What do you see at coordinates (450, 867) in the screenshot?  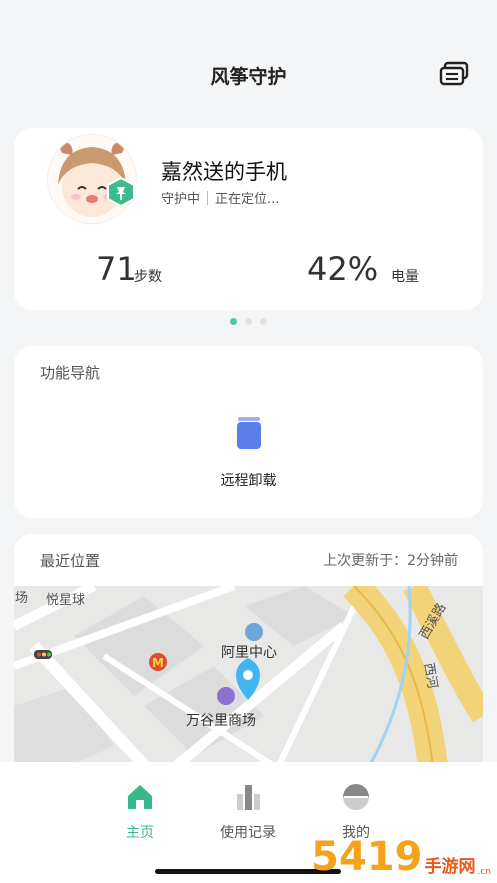 I see `watermark-text: 手游网` at bounding box center [450, 867].